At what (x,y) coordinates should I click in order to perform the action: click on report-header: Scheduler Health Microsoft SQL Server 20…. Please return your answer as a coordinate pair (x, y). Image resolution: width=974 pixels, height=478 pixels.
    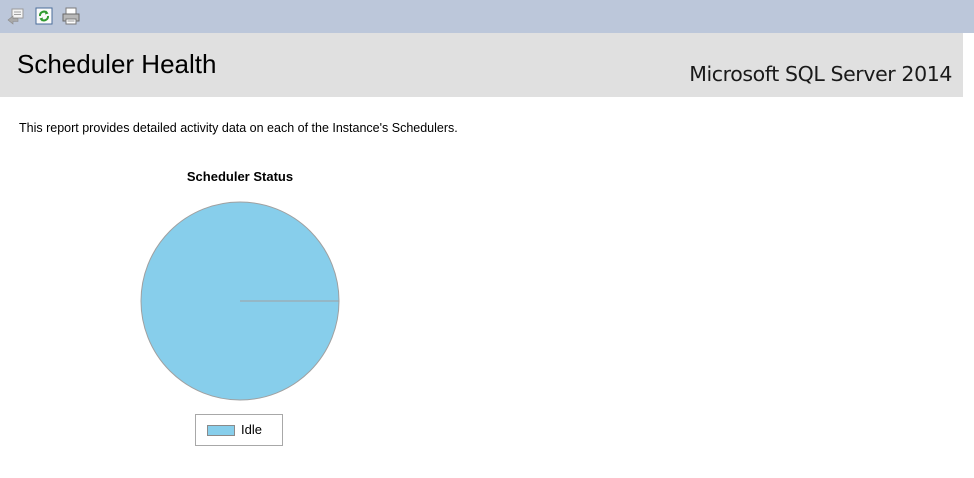
    Looking at the image, I should click on (481, 65).